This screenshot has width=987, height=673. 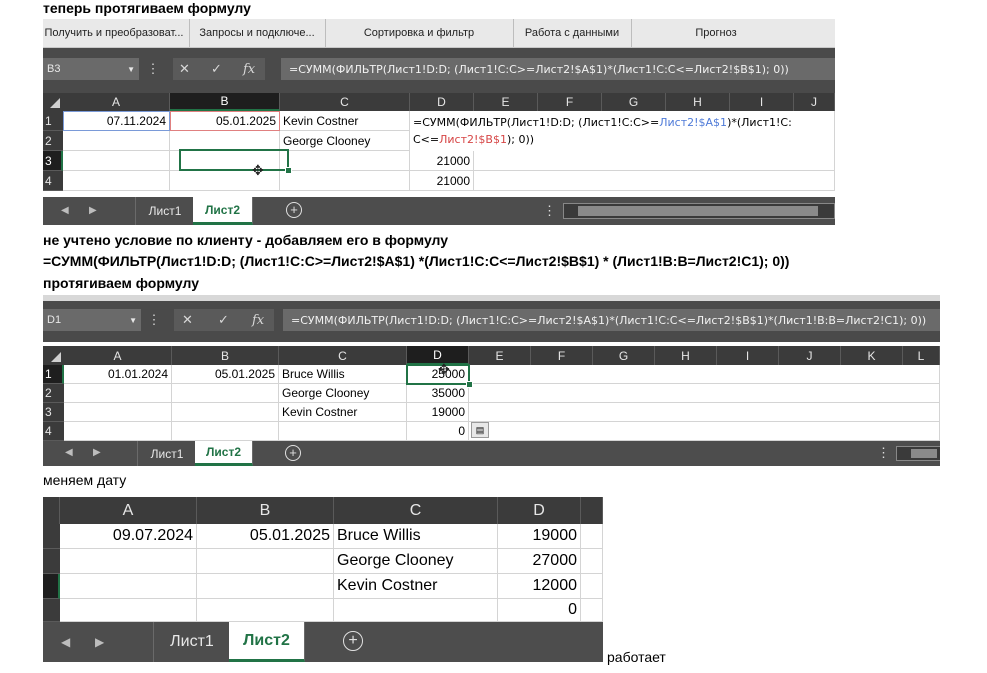 What do you see at coordinates (592, 610) in the screenshot?
I see `cell-e4` at bounding box center [592, 610].